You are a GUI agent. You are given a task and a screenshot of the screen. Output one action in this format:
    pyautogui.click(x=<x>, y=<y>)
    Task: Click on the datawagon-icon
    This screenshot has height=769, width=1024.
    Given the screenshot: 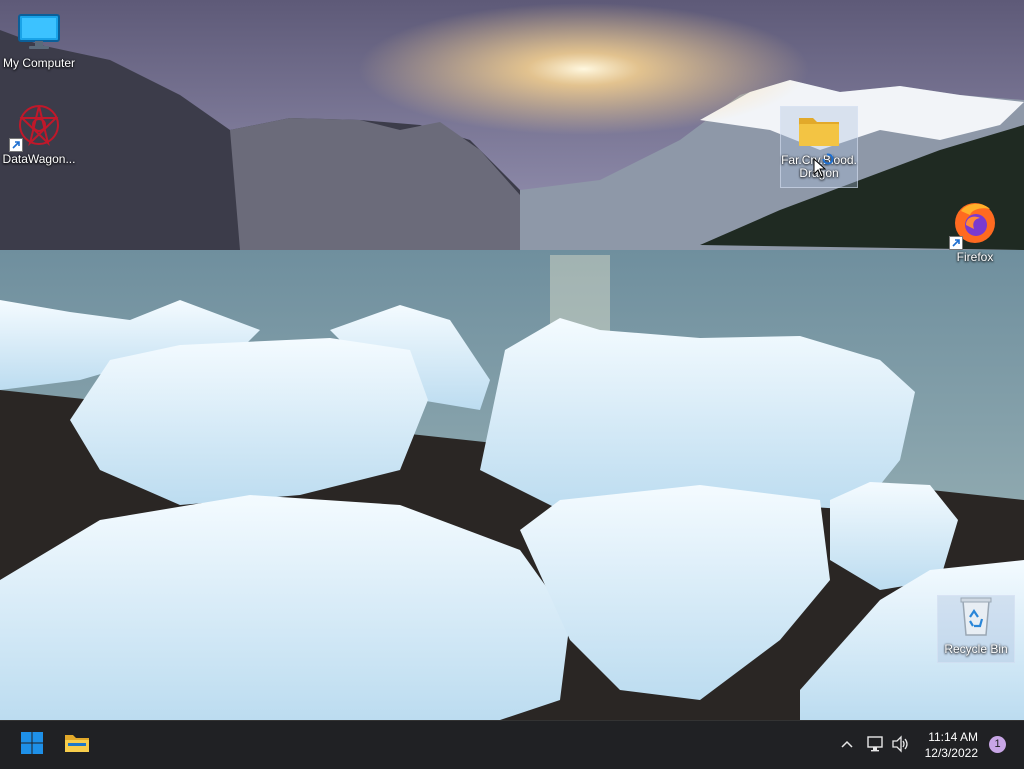 What is the action you would take?
    pyautogui.click(x=39, y=126)
    